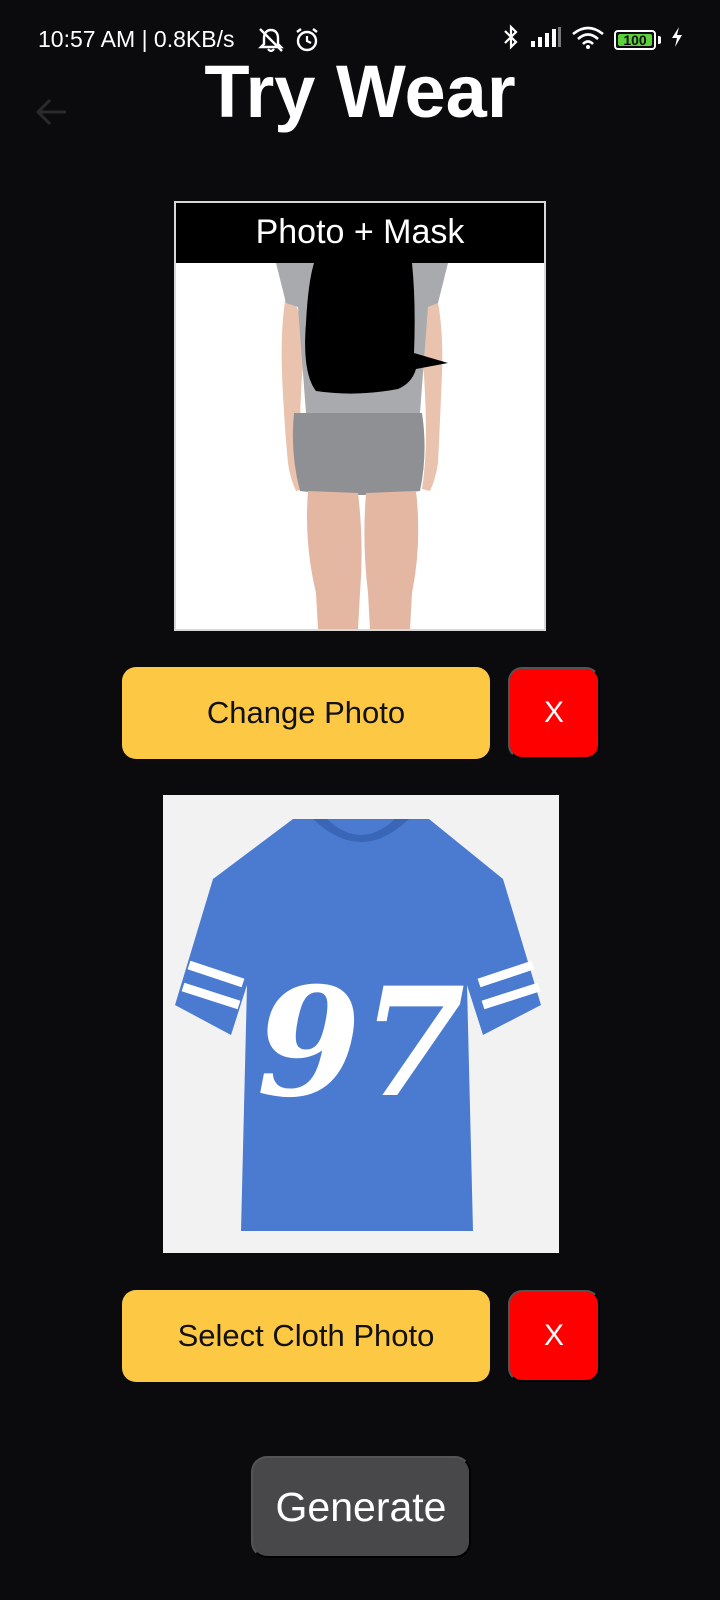  What do you see at coordinates (360, 91) in the screenshot?
I see `page-title: Try Wear` at bounding box center [360, 91].